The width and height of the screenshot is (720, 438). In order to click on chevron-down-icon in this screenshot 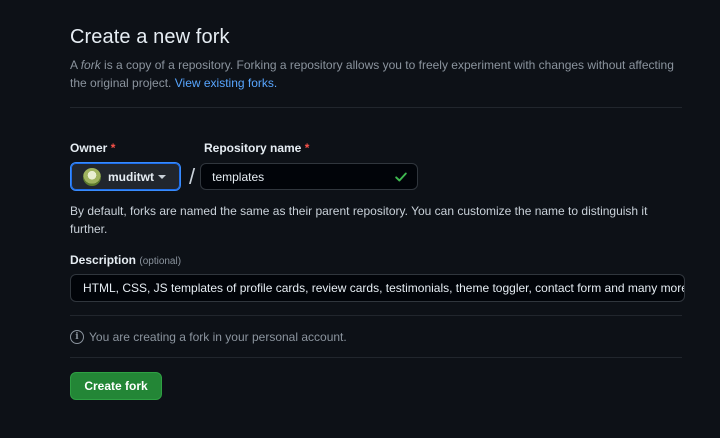, I will do `click(162, 176)`.